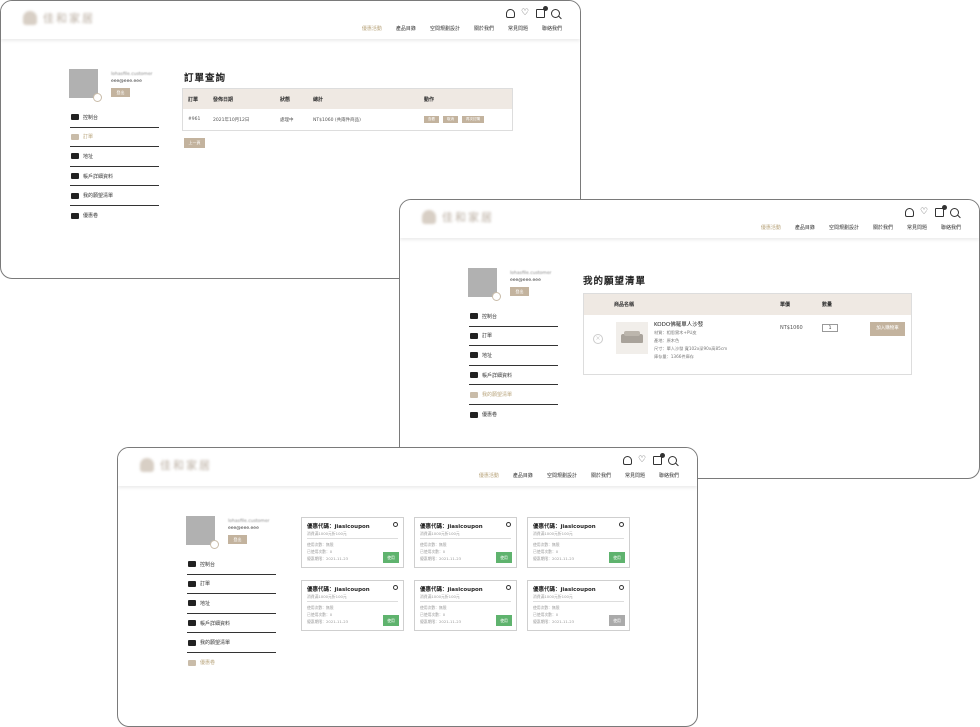 Image resolution: width=980 pixels, height=727 pixels. Describe the element at coordinates (30, 18) in the screenshot. I see `logo-mark-icon` at that location.